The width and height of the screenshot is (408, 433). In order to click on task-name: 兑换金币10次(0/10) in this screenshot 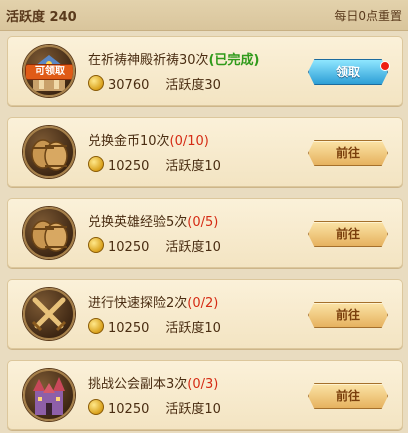, I will do `click(148, 141)`.